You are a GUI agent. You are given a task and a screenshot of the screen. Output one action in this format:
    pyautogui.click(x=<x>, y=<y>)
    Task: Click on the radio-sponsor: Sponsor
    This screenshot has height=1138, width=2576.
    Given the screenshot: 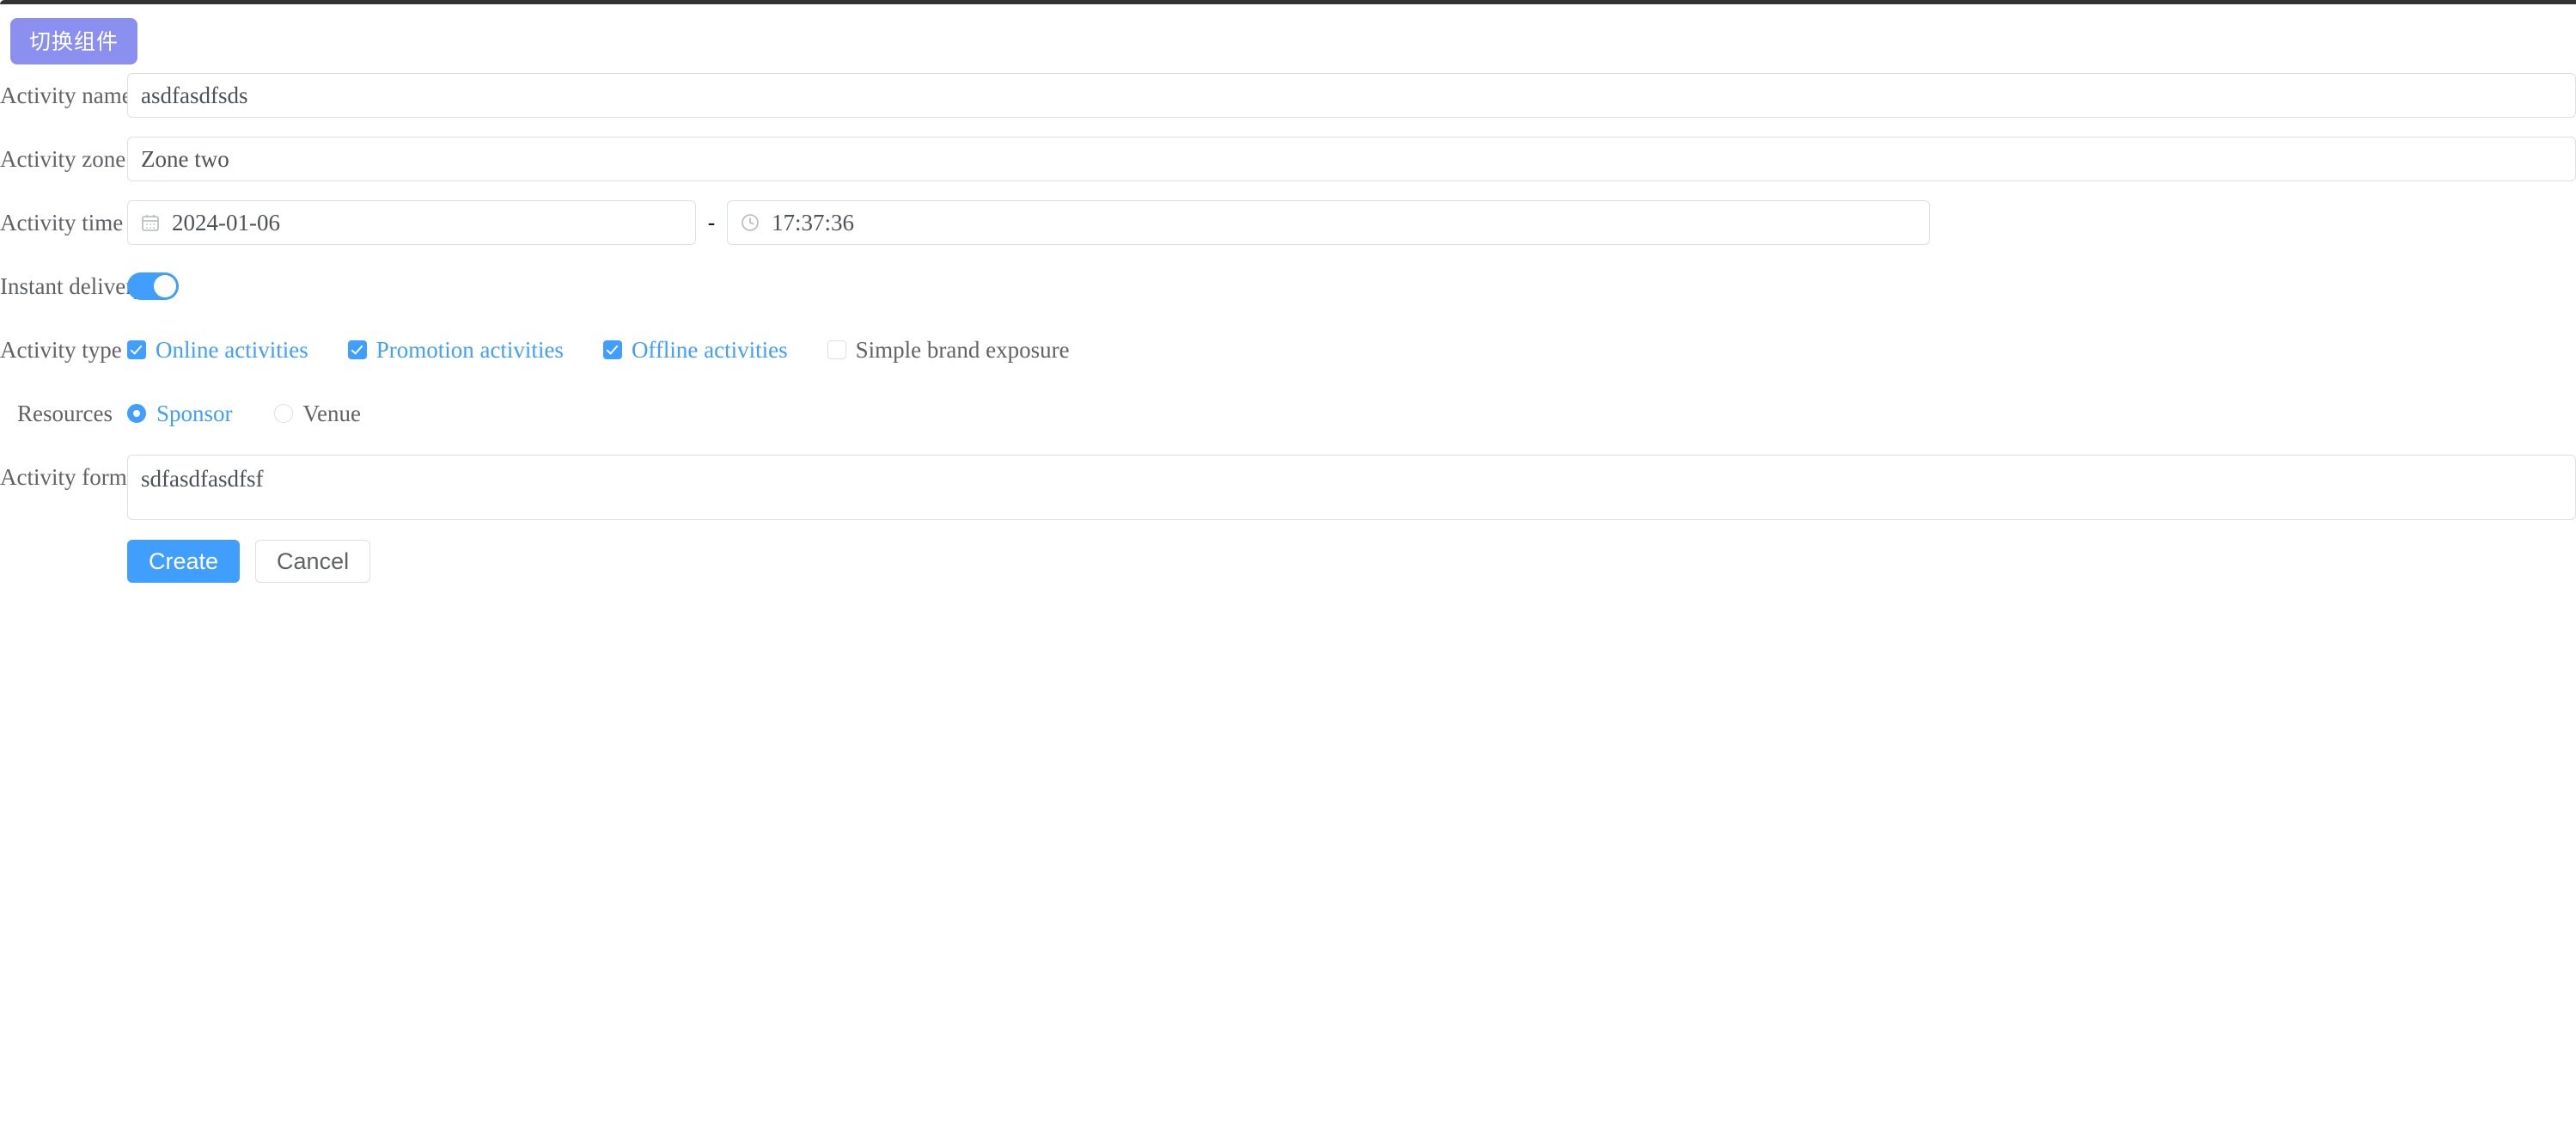 What is the action you would take?
    pyautogui.click(x=180, y=414)
    